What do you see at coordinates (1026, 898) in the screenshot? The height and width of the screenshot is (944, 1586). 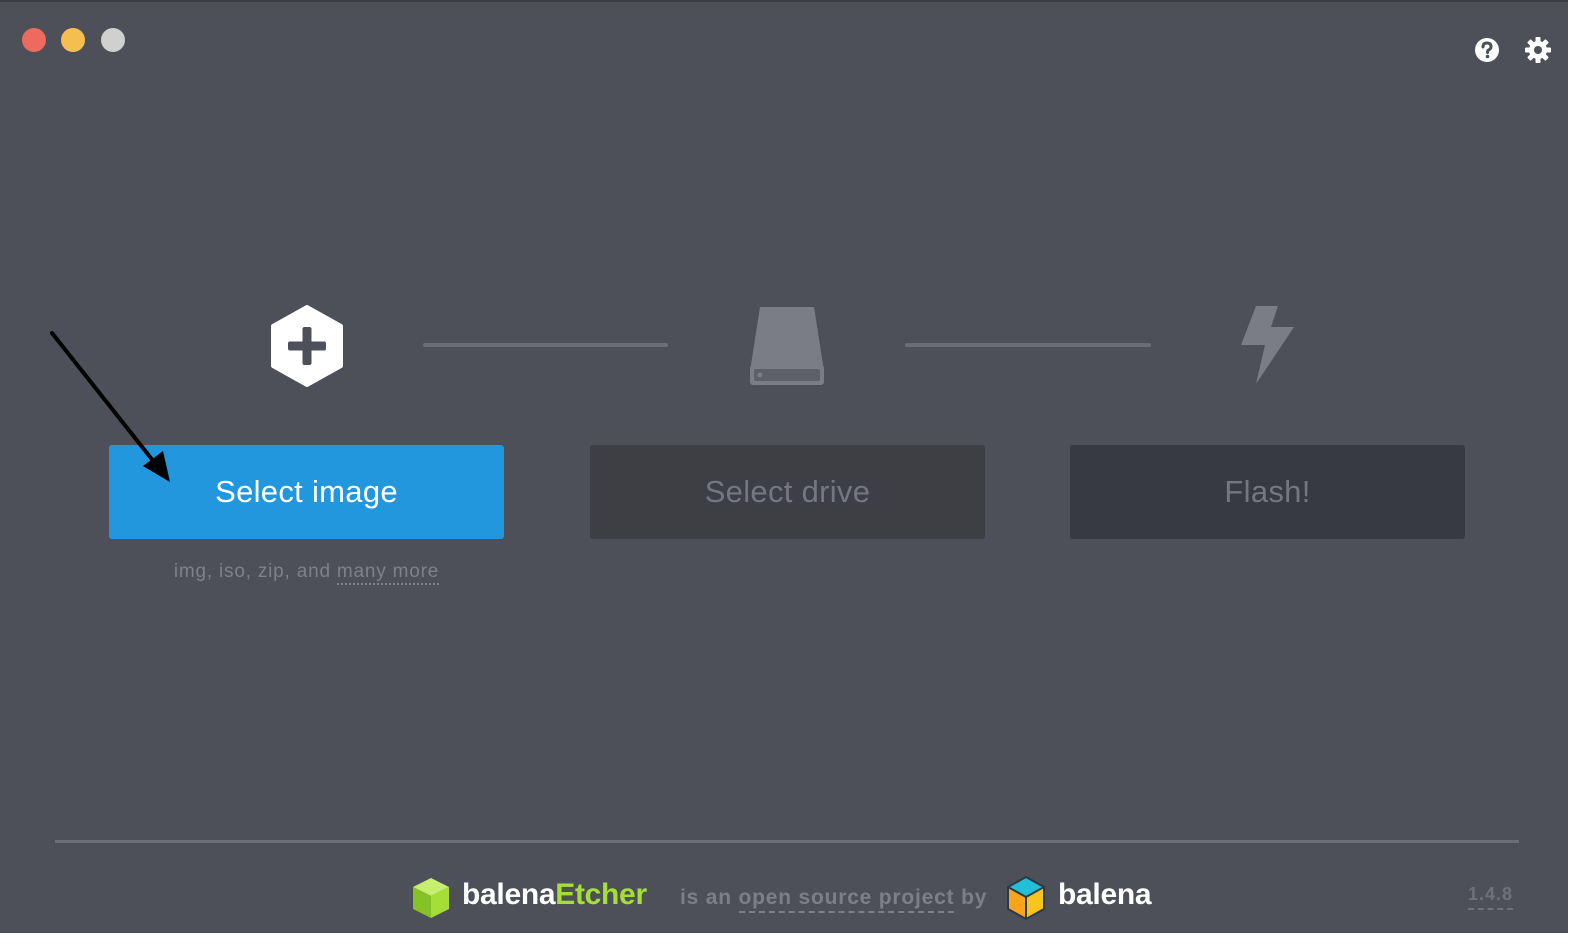 I see `balena-logo-icon` at bounding box center [1026, 898].